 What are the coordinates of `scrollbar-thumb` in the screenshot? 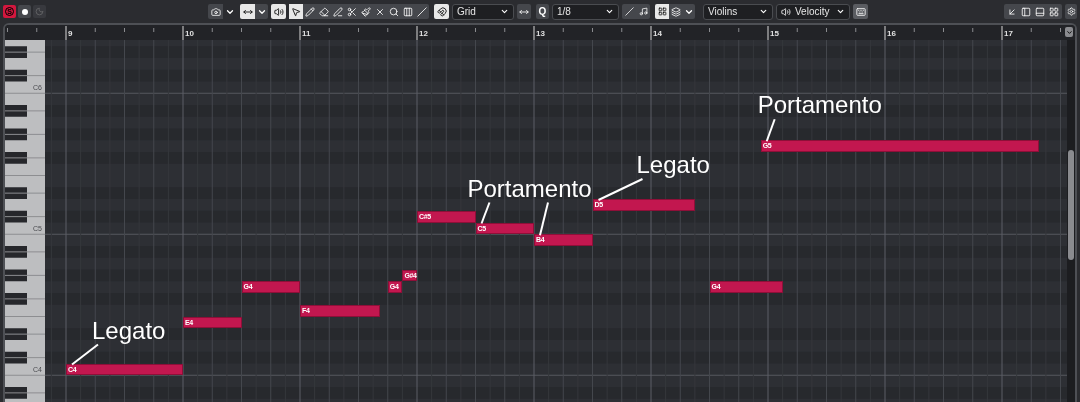 It's located at (1071, 205).